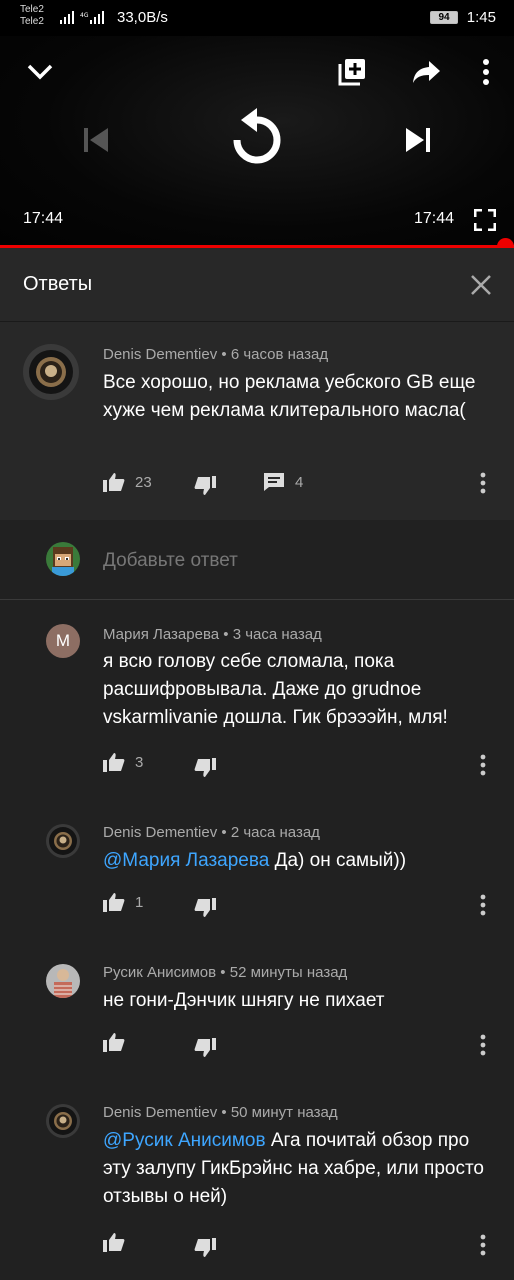 The height and width of the screenshot is (1280, 514). I want to click on replies-count-button: 4, so click(283, 482).